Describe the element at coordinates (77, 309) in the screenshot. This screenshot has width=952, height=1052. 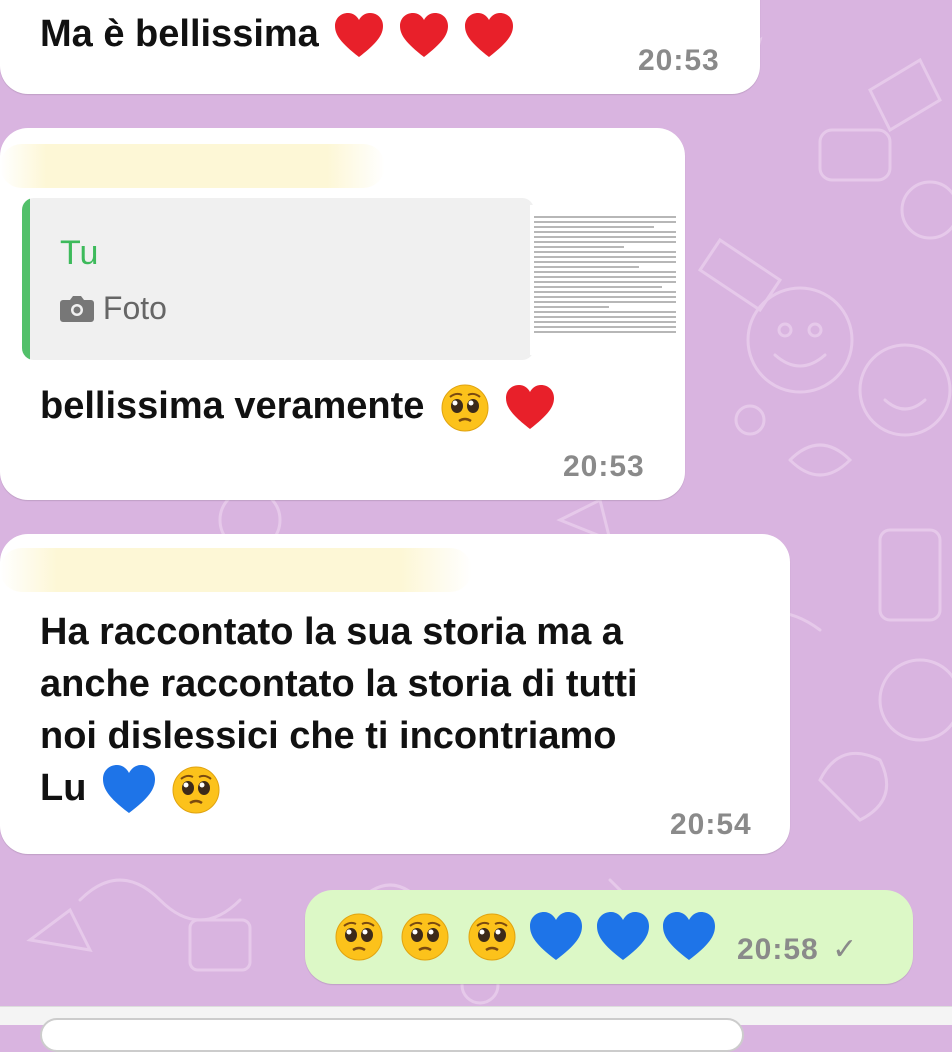
I see `camera-icon` at that location.